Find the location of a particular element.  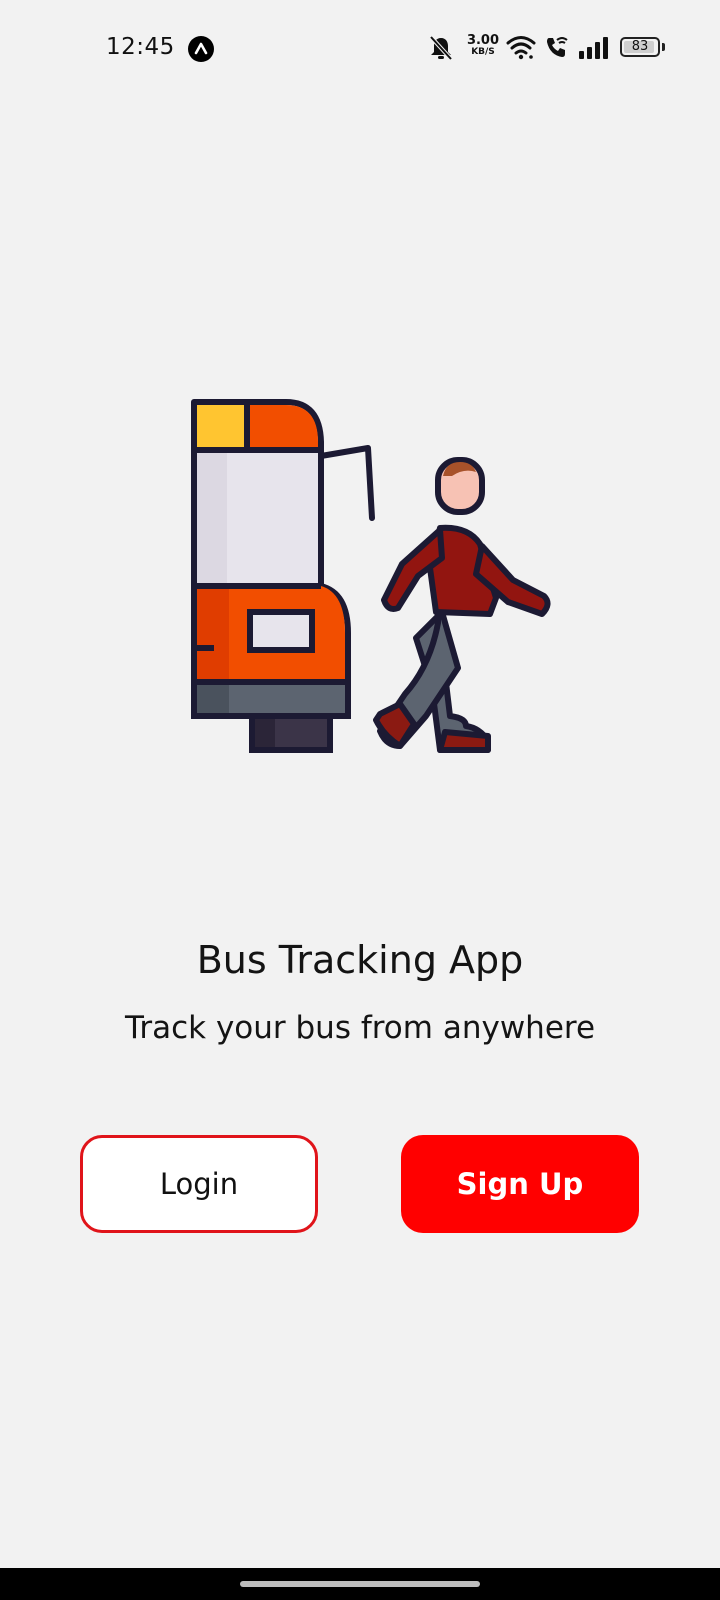

battery-cap is located at coordinates (663, 47).